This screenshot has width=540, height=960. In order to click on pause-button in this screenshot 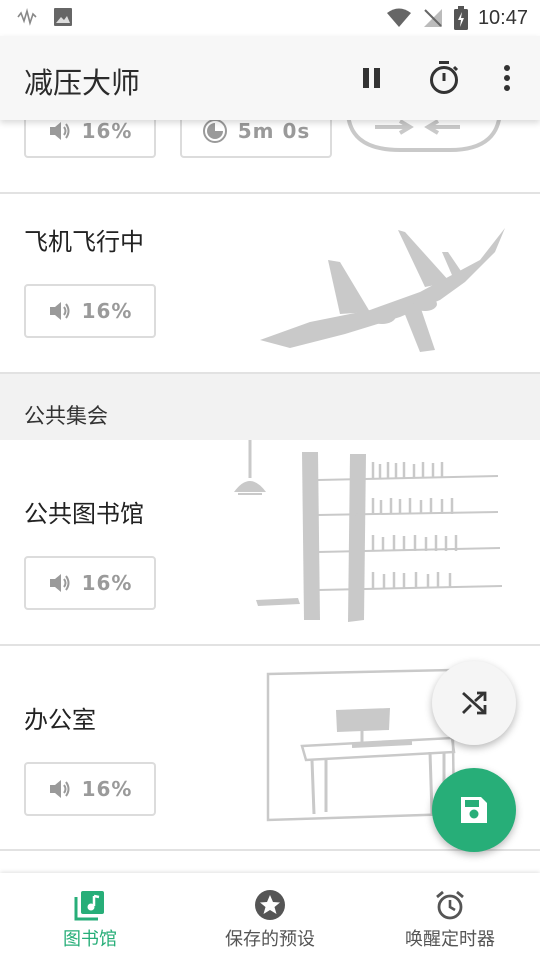, I will do `click(372, 78)`.